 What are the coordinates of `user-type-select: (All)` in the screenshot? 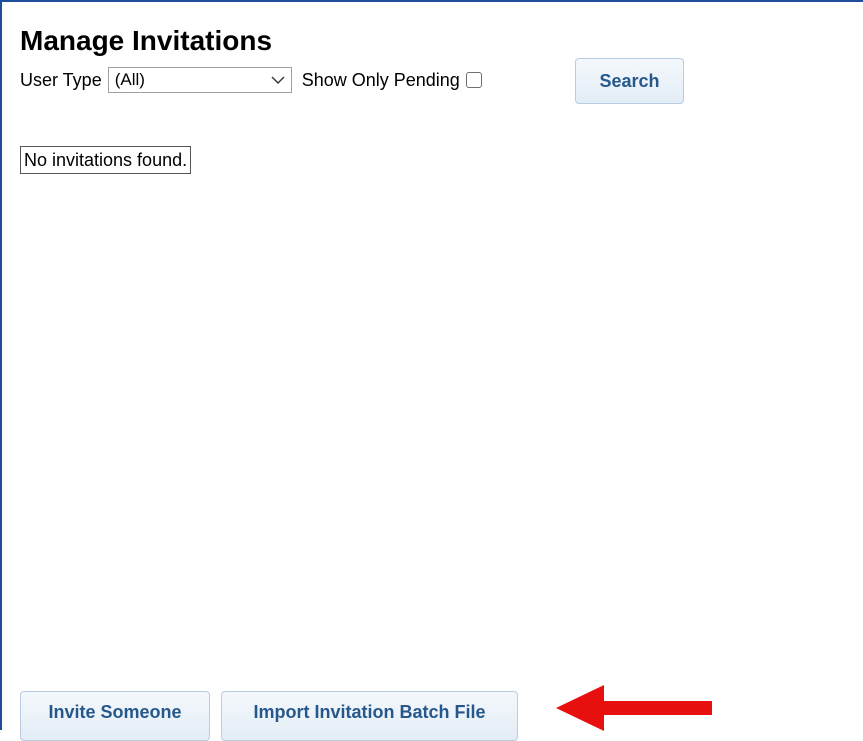 It's located at (199, 80).